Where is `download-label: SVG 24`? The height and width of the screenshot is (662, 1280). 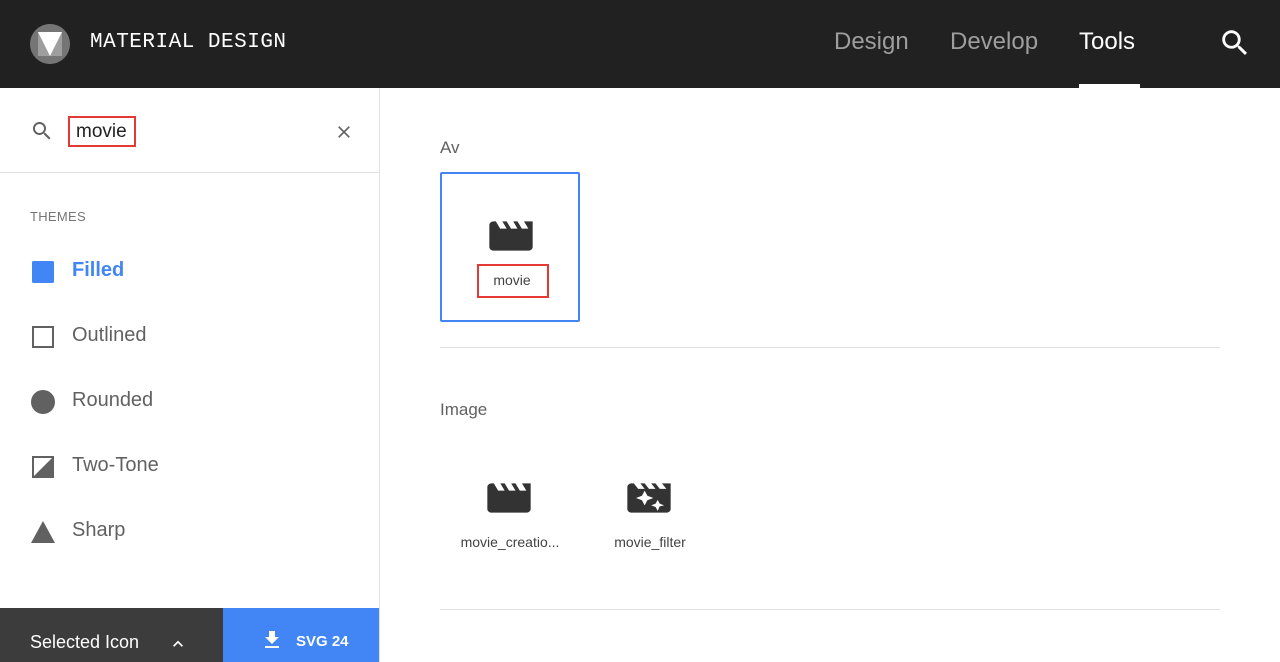 download-label: SVG 24 is located at coordinates (322, 641).